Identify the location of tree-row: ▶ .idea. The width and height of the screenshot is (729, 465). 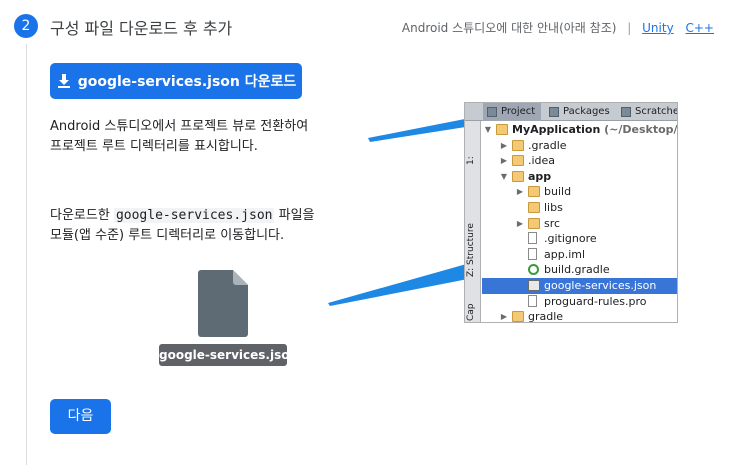
(579, 161).